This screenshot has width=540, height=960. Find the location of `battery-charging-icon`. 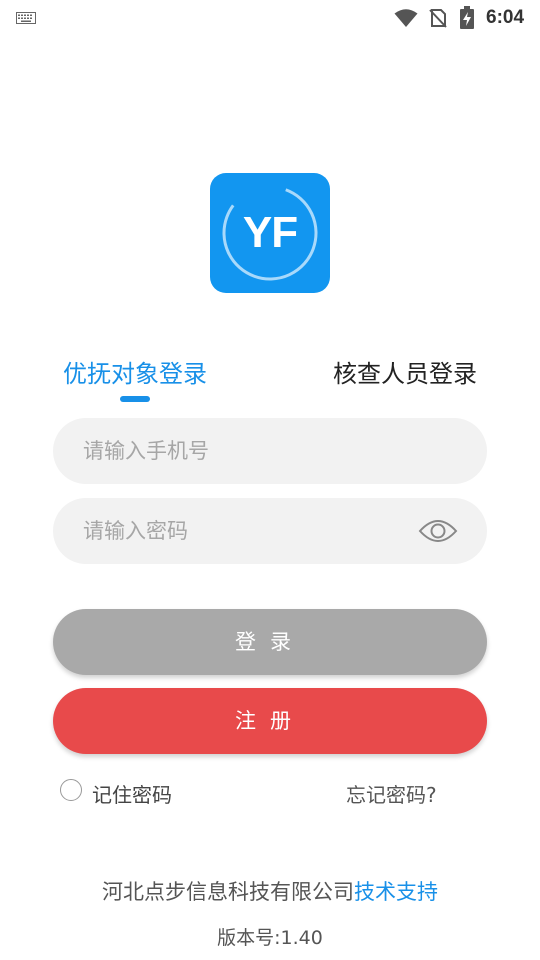

battery-charging-icon is located at coordinates (467, 17).